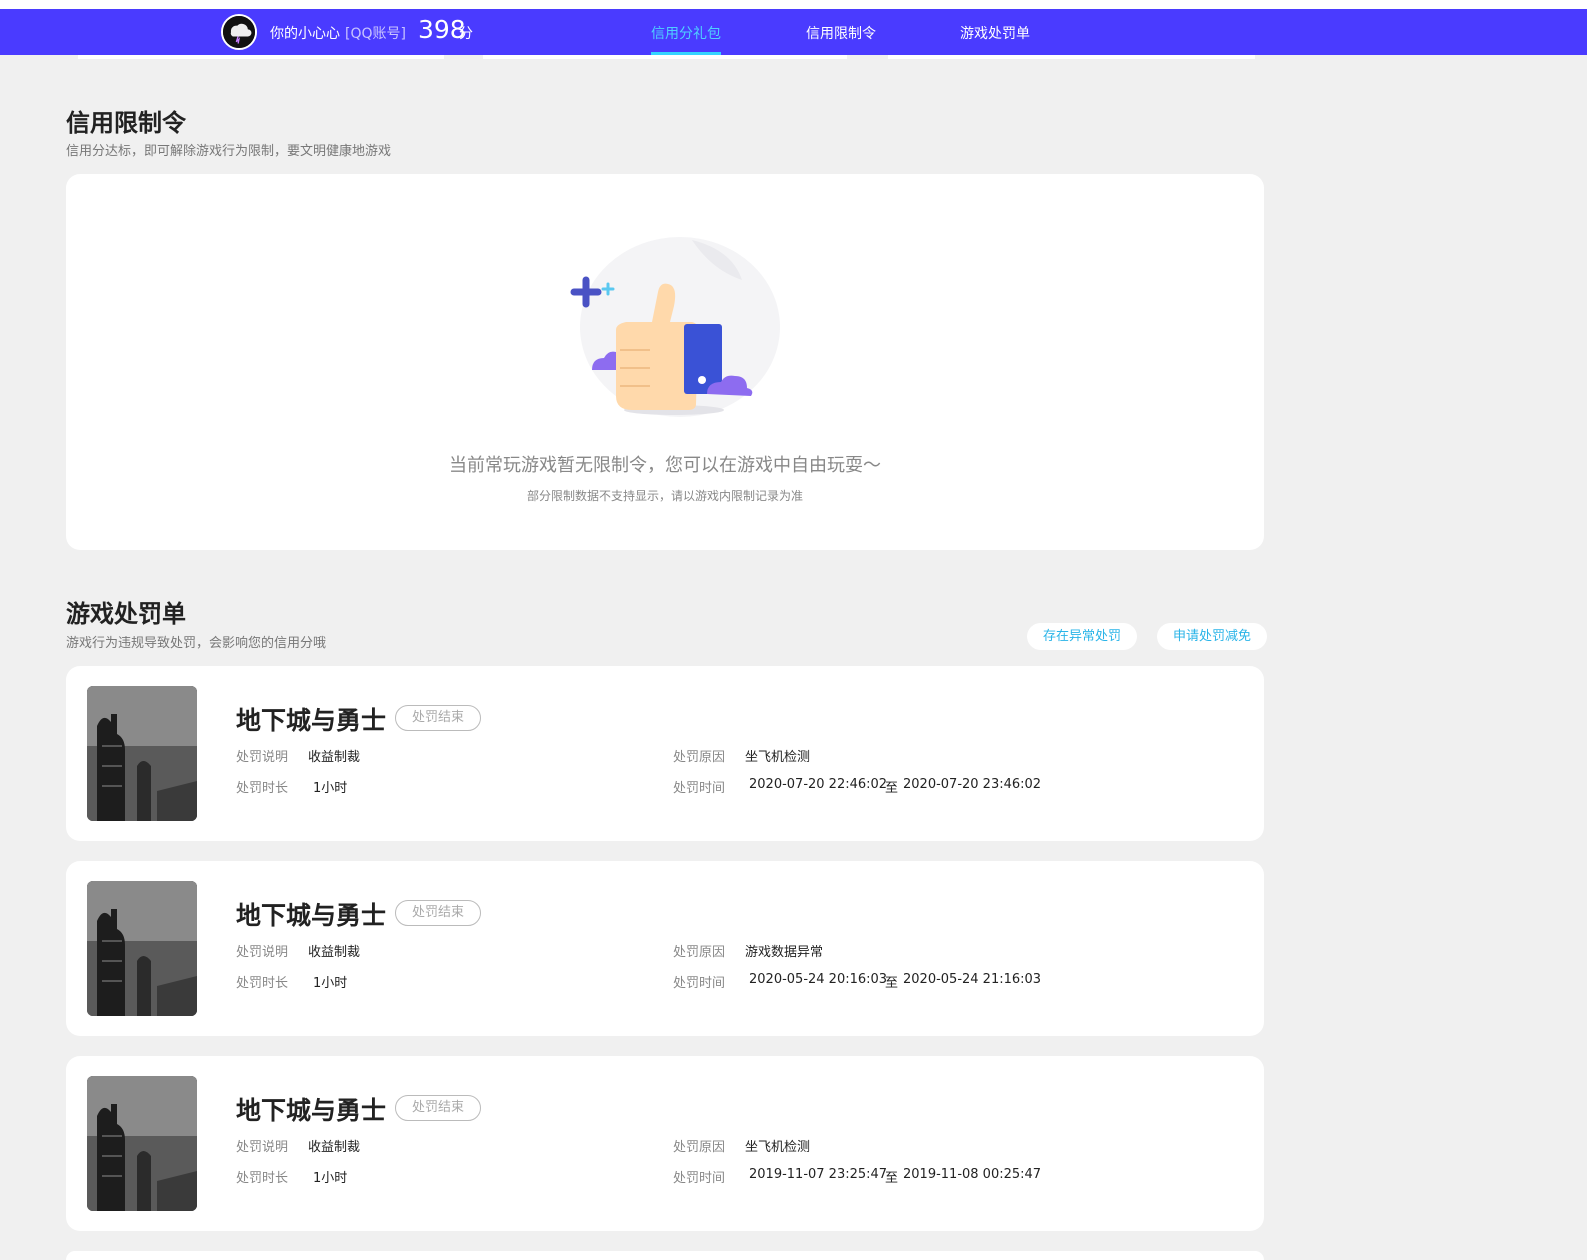  What do you see at coordinates (375, 34) in the screenshot?
I see `account-type-tag: [QQ账号]` at bounding box center [375, 34].